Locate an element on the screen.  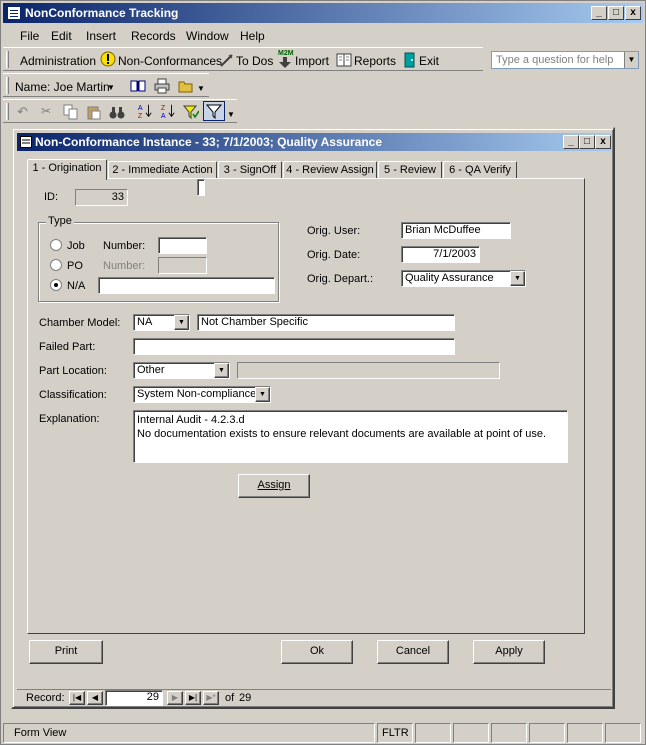
help-question-box: Type a question for help ▼ is located at coordinates (565, 60).